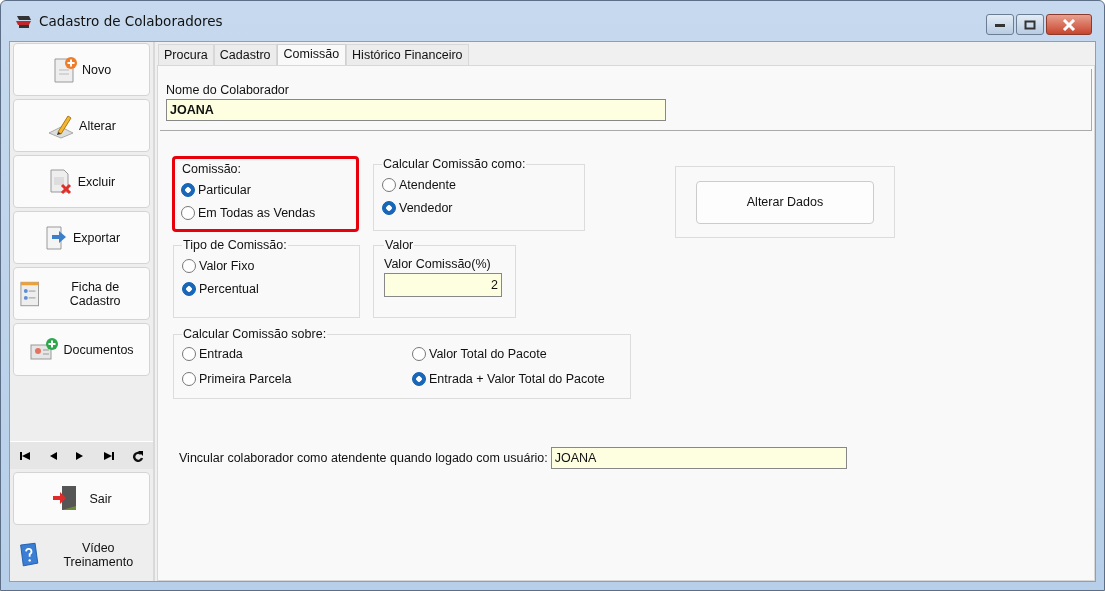  What do you see at coordinates (60, 181) in the screenshot?
I see `document-delete-icon` at bounding box center [60, 181].